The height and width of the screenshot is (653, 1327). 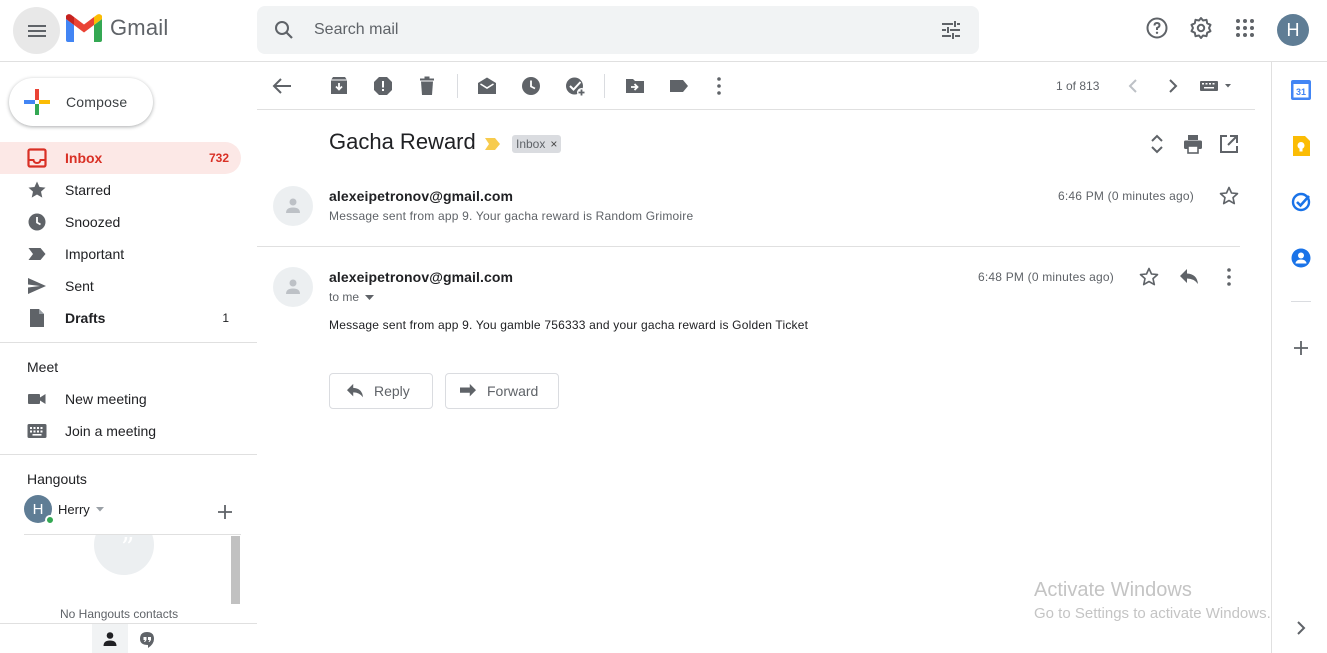 I want to click on sidebar-item-label: Important, so click(x=95, y=254).